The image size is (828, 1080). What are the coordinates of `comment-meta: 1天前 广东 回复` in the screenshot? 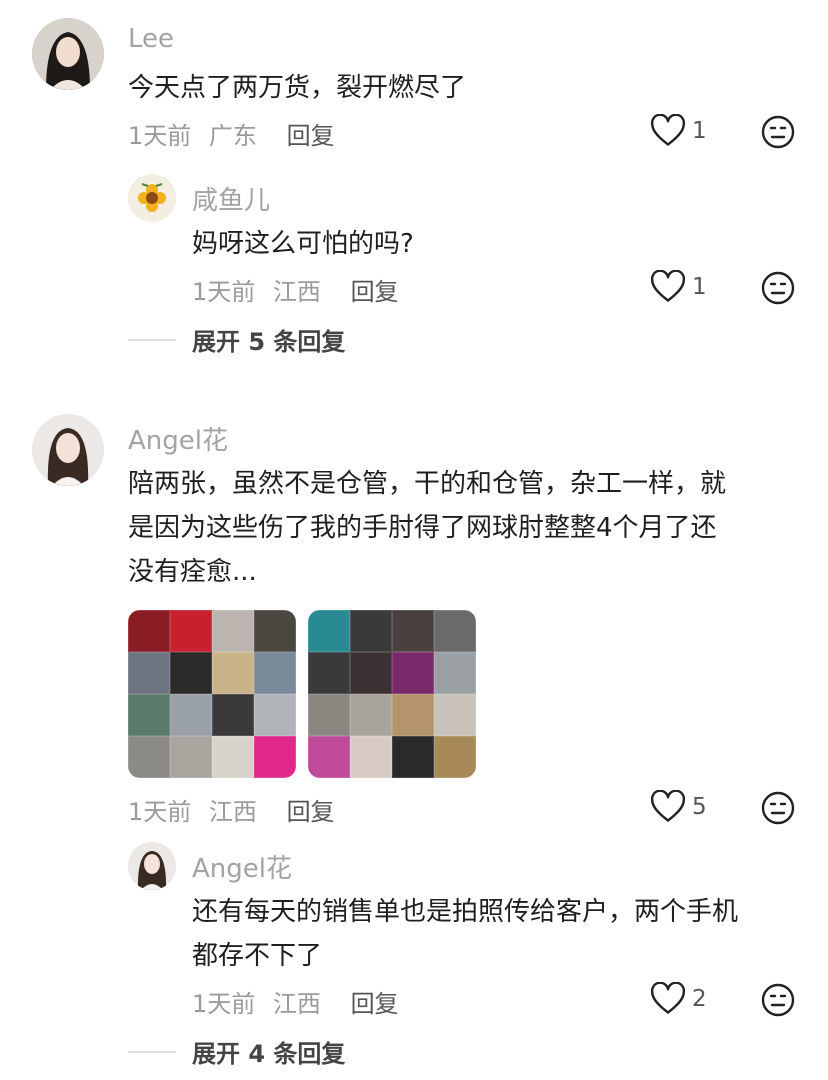 It's located at (231, 133).